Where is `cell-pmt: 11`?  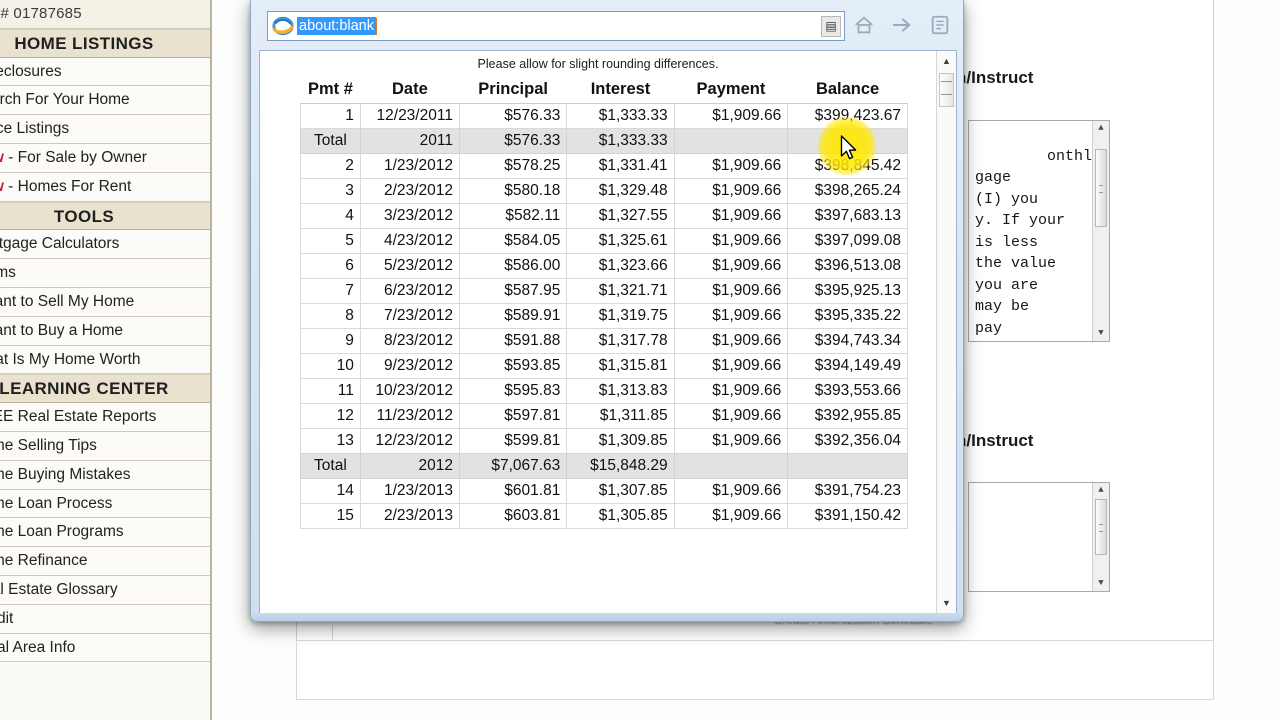
cell-pmt: 11 is located at coordinates (330, 390).